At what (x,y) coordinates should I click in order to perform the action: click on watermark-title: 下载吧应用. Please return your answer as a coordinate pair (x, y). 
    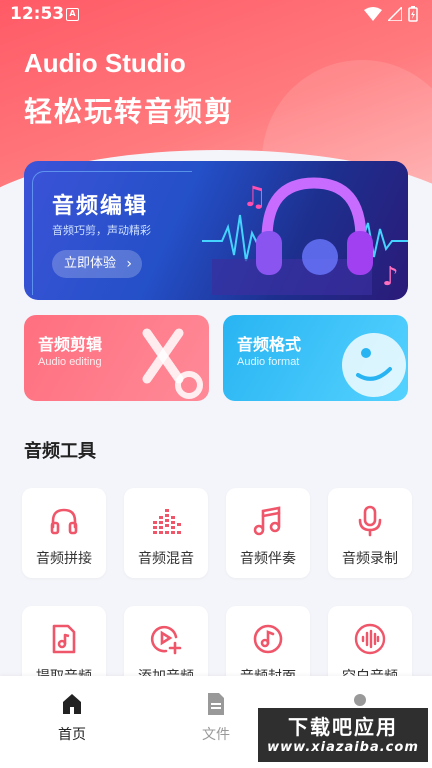
    Looking at the image, I should click on (343, 727).